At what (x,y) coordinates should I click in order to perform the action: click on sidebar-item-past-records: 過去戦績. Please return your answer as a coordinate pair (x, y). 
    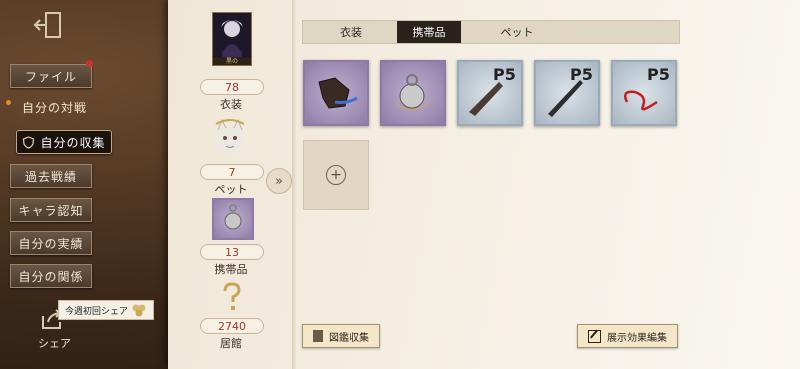
    Looking at the image, I should click on (51, 176).